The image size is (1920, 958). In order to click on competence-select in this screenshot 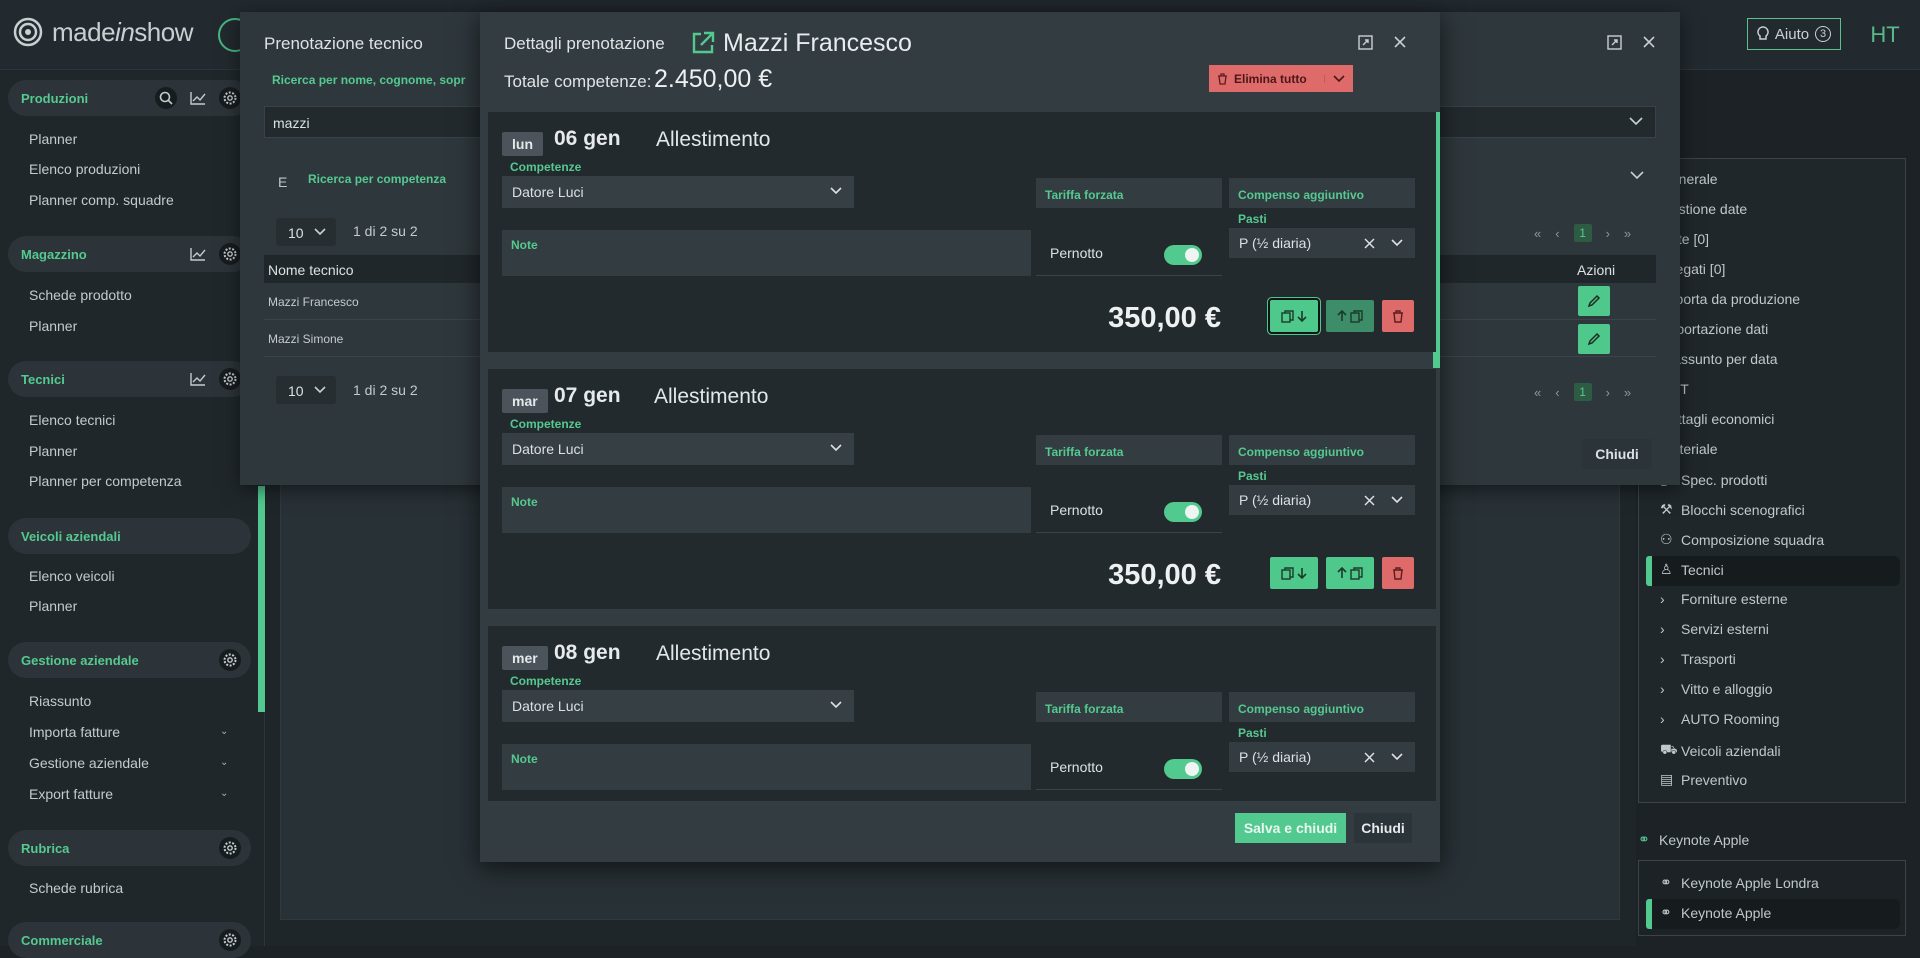, I will do `click(1538, 176)`.